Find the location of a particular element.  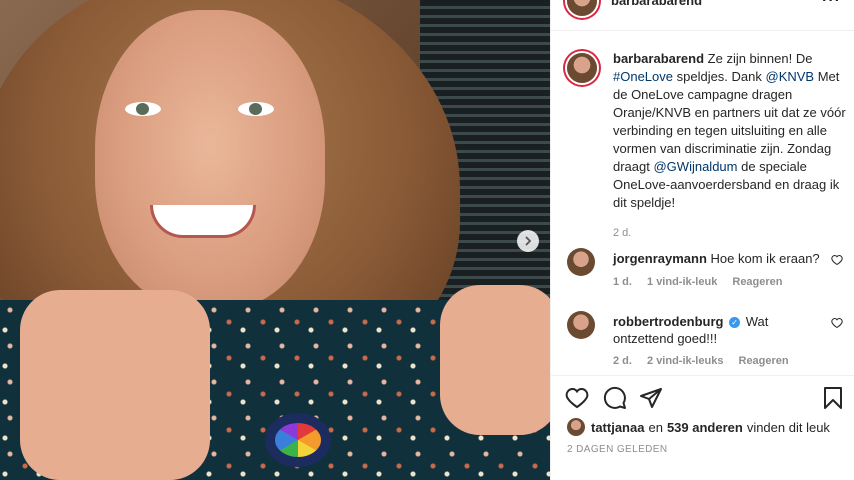

likes-connector: en is located at coordinates (655, 427).